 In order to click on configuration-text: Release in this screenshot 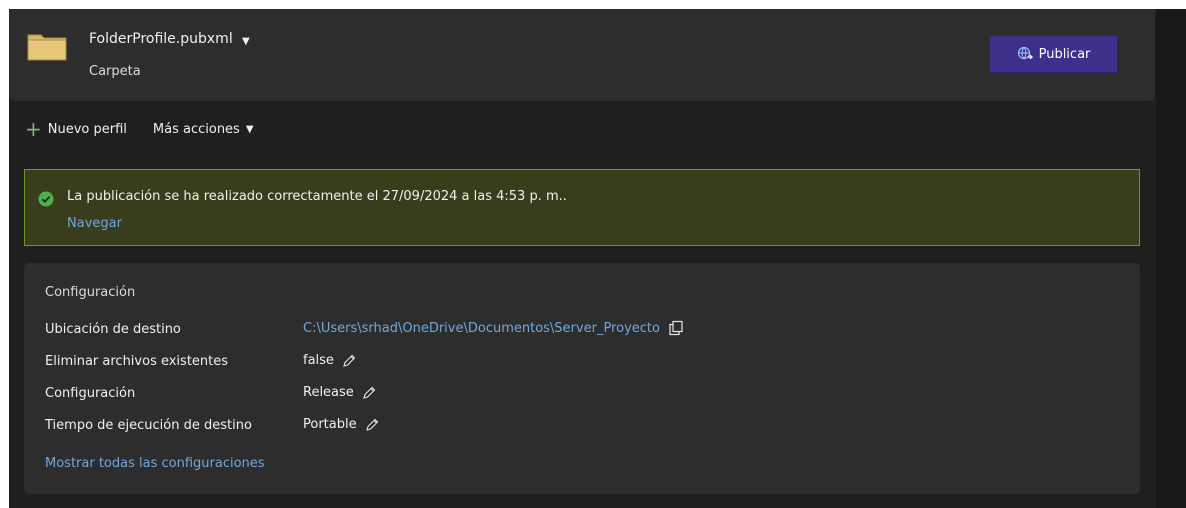, I will do `click(328, 392)`.